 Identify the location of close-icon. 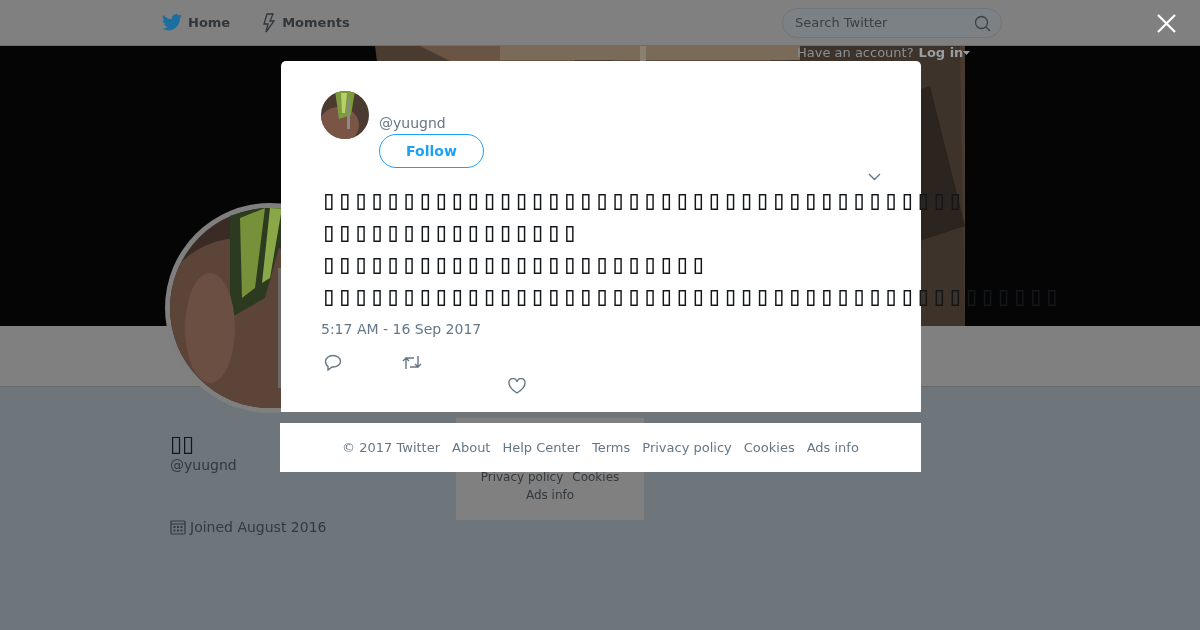
(1166, 23).